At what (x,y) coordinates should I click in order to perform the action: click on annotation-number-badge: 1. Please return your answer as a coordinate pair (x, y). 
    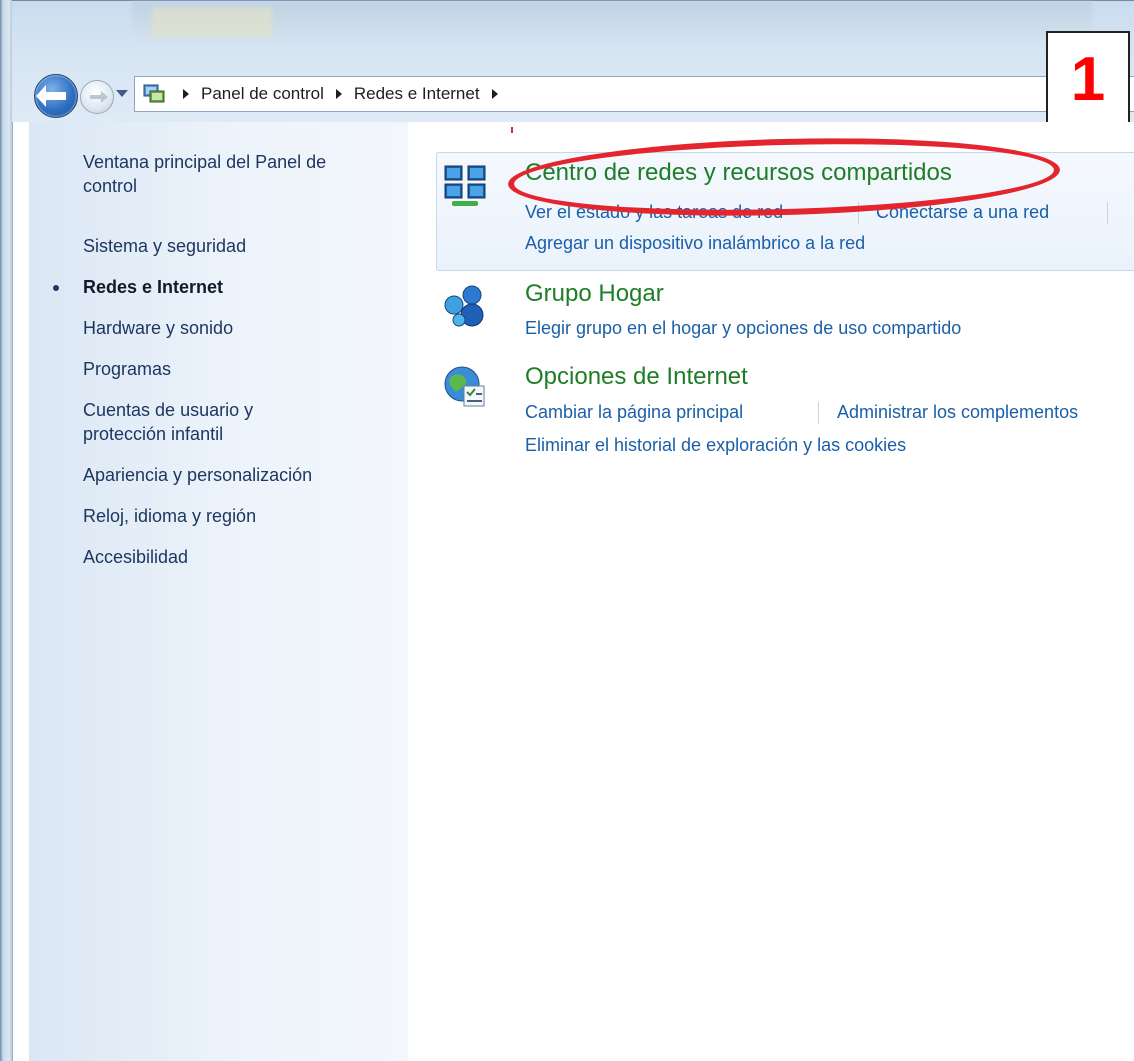
    Looking at the image, I should click on (1088, 79).